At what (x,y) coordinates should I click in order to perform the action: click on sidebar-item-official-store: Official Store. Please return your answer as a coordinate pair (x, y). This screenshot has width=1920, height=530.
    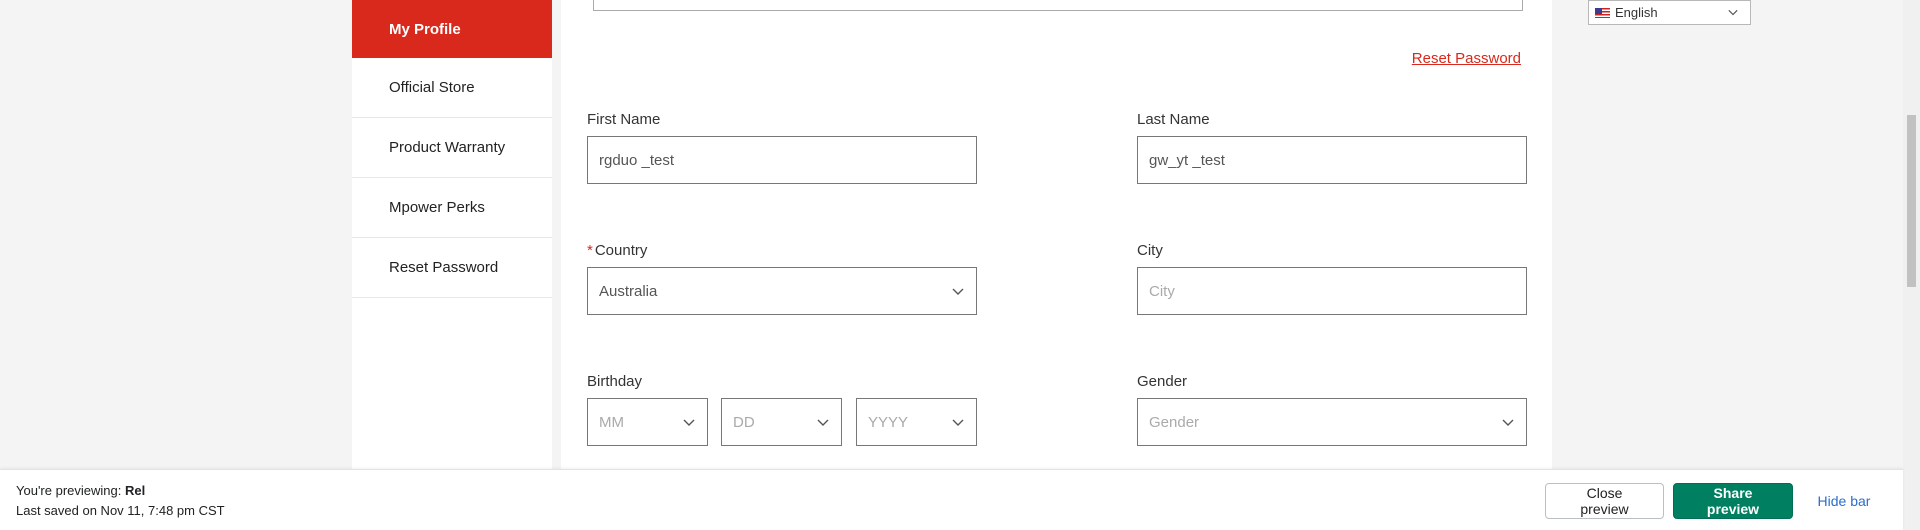
    Looking at the image, I should click on (452, 88).